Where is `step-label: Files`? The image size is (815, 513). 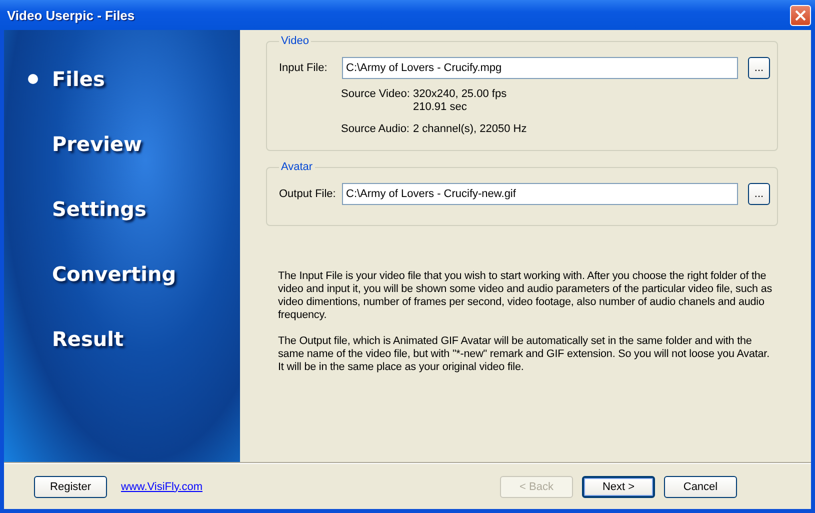
step-label: Files is located at coordinates (78, 78).